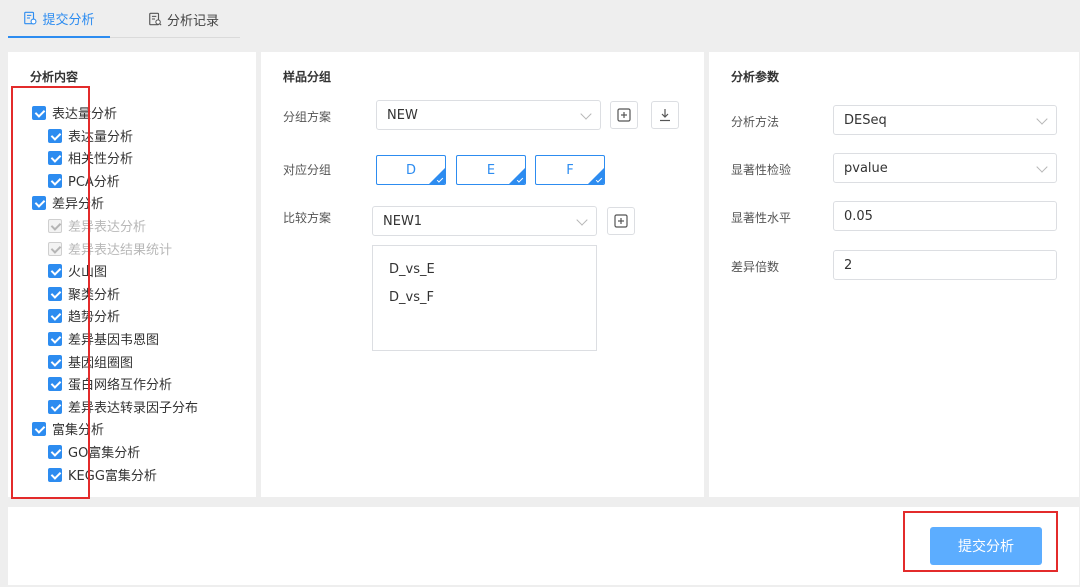 The height and width of the screenshot is (587, 1080). What do you see at coordinates (484, 221) in the screenshot?
I see `compare-scheme-select: NEW1` at bounding box center [484, 221].